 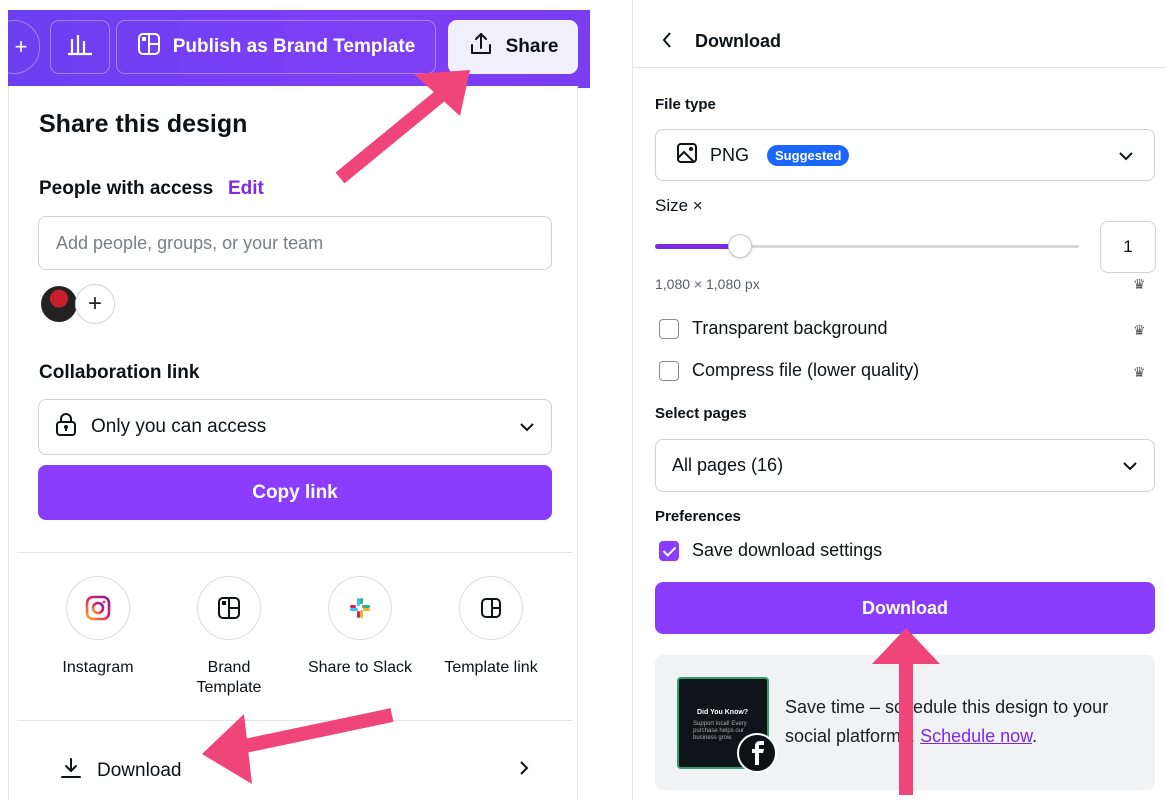 What do you see at coordinates (316, 731) in the screenshot?
I see `arrow-to-download-item` at bounding box center [316, 731].